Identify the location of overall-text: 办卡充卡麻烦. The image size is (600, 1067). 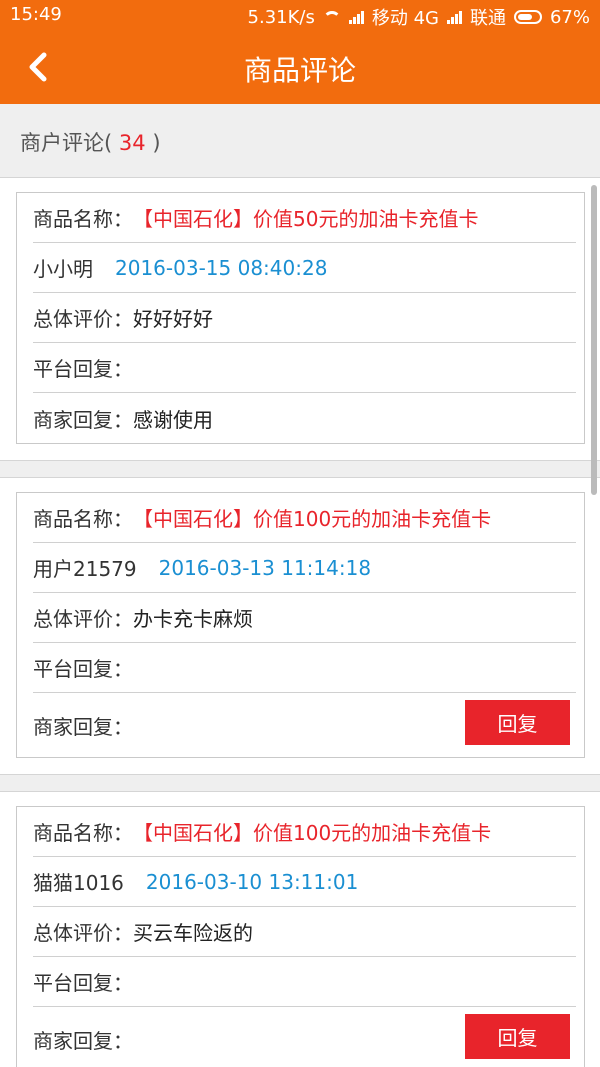
(193, 619).